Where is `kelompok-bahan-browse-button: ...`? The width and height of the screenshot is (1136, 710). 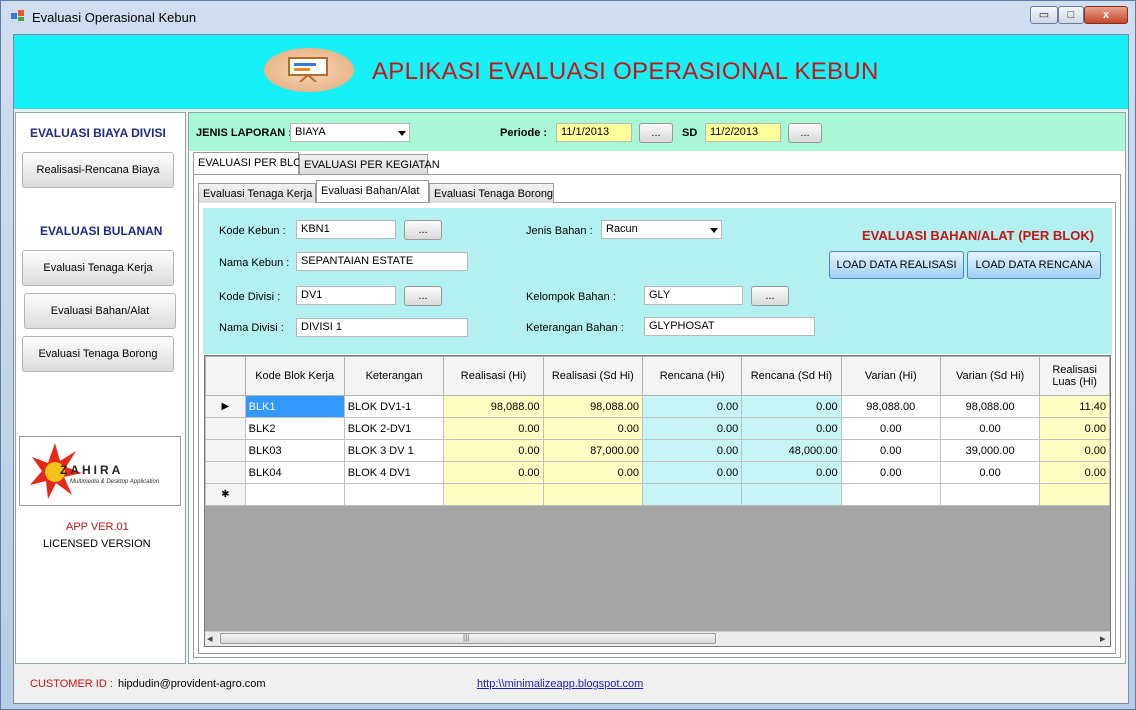
kelompok-bahan-browse-button: ... is located at coordinates (770, 296).